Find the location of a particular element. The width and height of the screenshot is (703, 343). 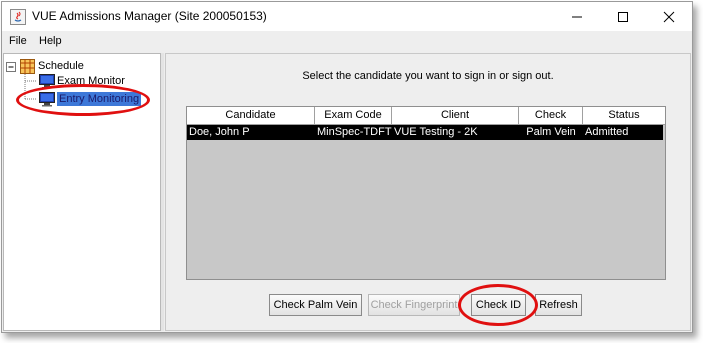

maximize-button is located at coordinates (623, 16).